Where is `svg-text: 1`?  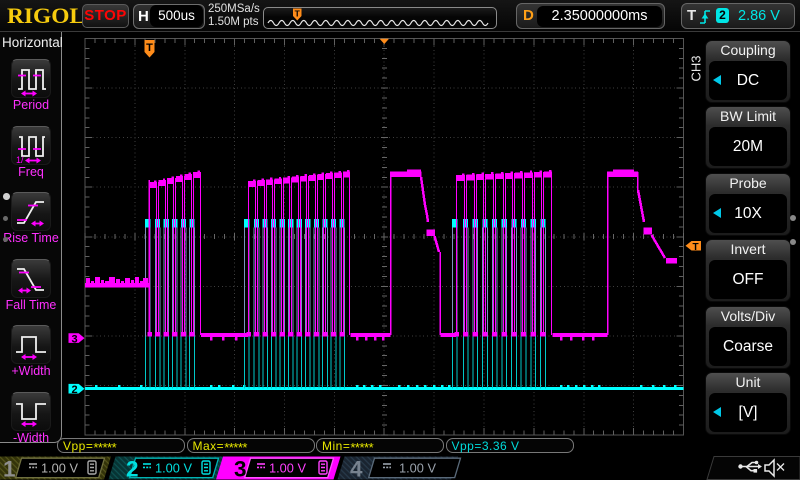
svg-text: 1 is located at coordinates (9, 468).